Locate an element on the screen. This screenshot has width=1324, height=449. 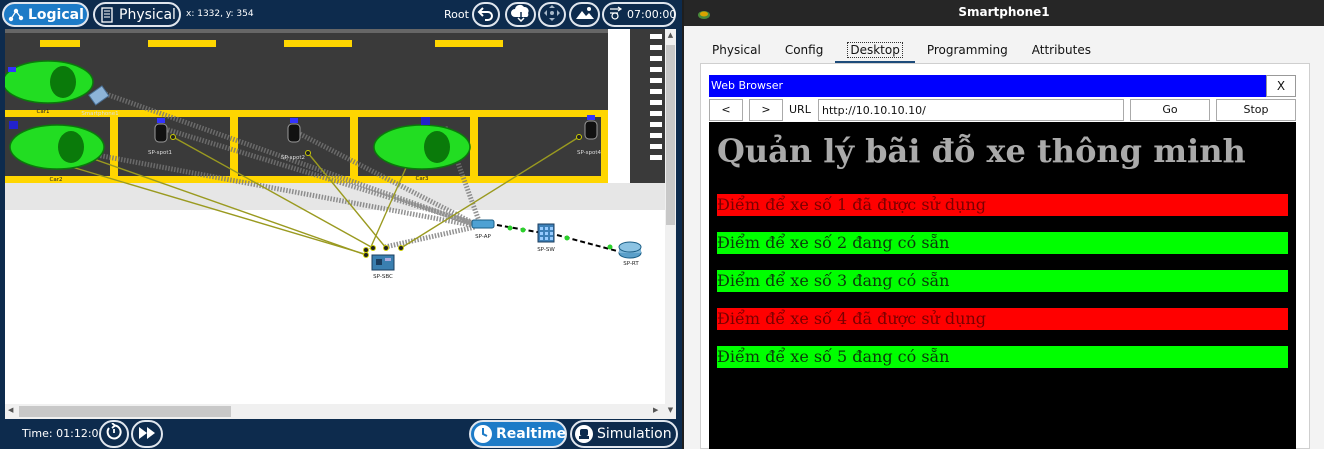
tab-config: Config is located at coordinates (804, 51).